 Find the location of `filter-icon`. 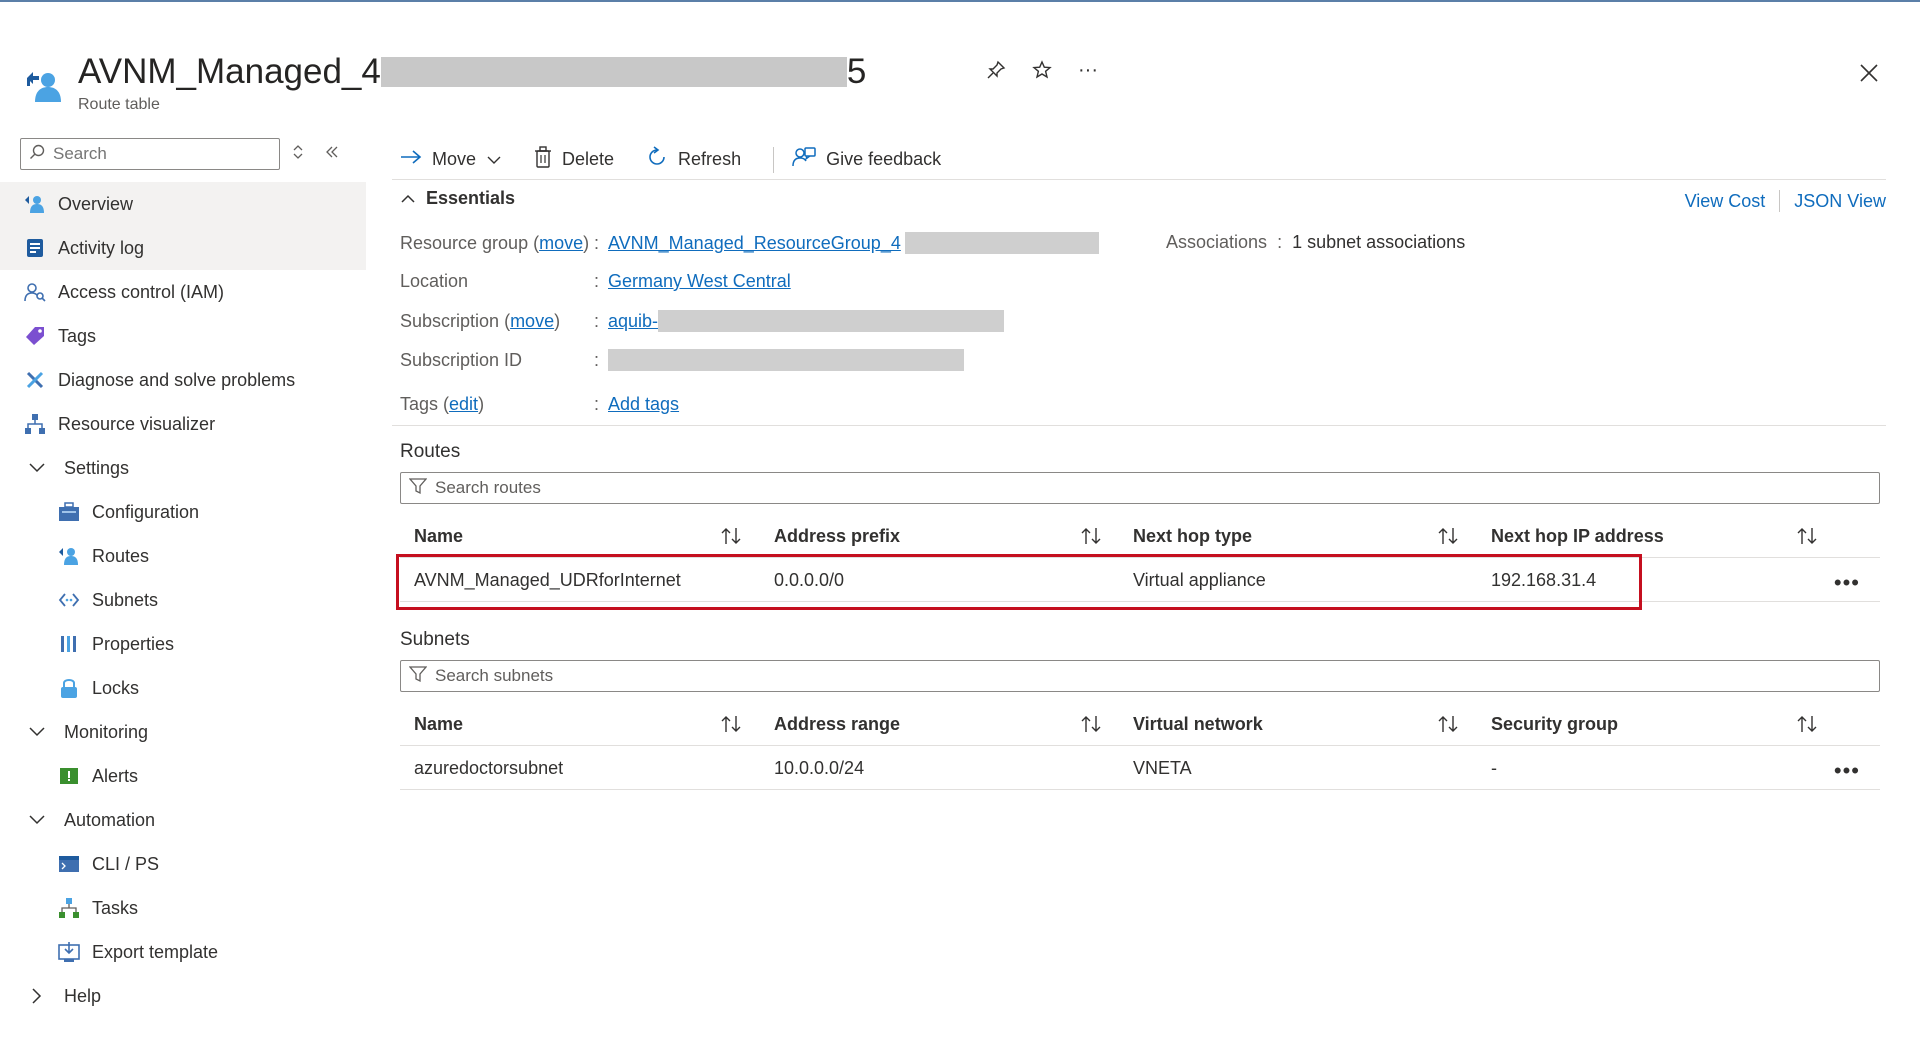

filter-icon is located at coordinates (418, 676).